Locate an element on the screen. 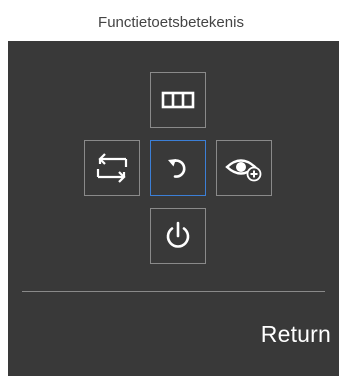 The image size is (342, 376). return-icon is located at coordinates (177, 168).